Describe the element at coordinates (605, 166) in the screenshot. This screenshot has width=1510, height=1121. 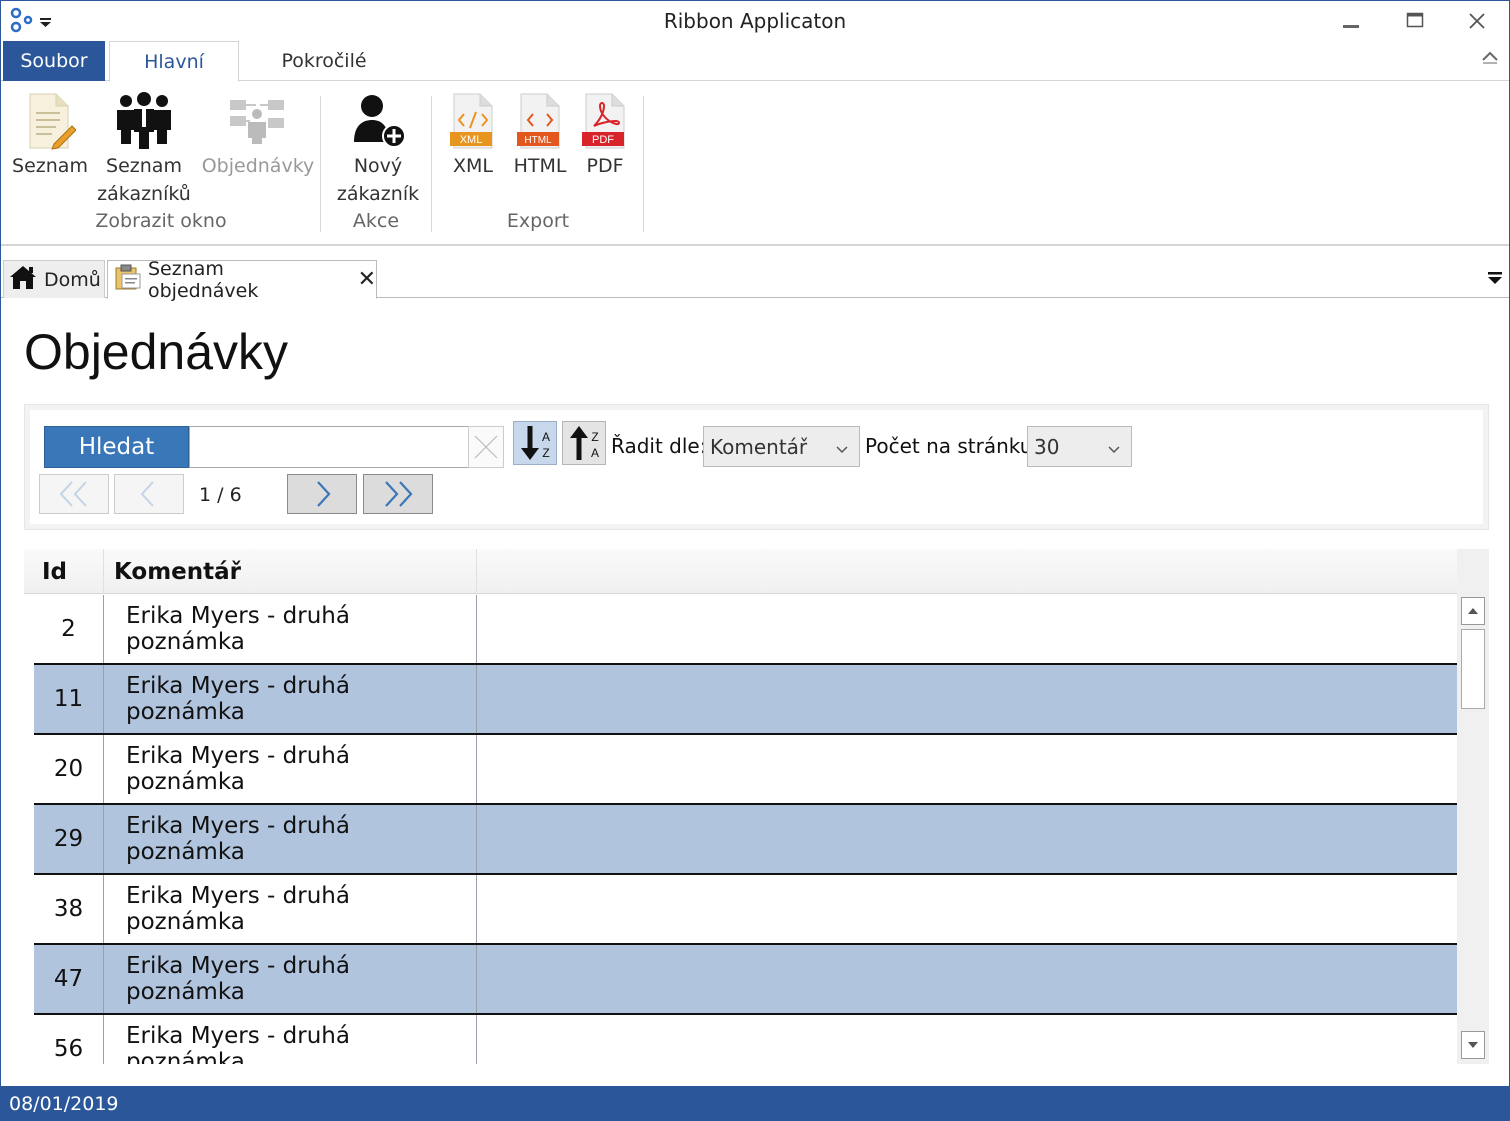
I see `export-pdf-label: PDF` at that location.